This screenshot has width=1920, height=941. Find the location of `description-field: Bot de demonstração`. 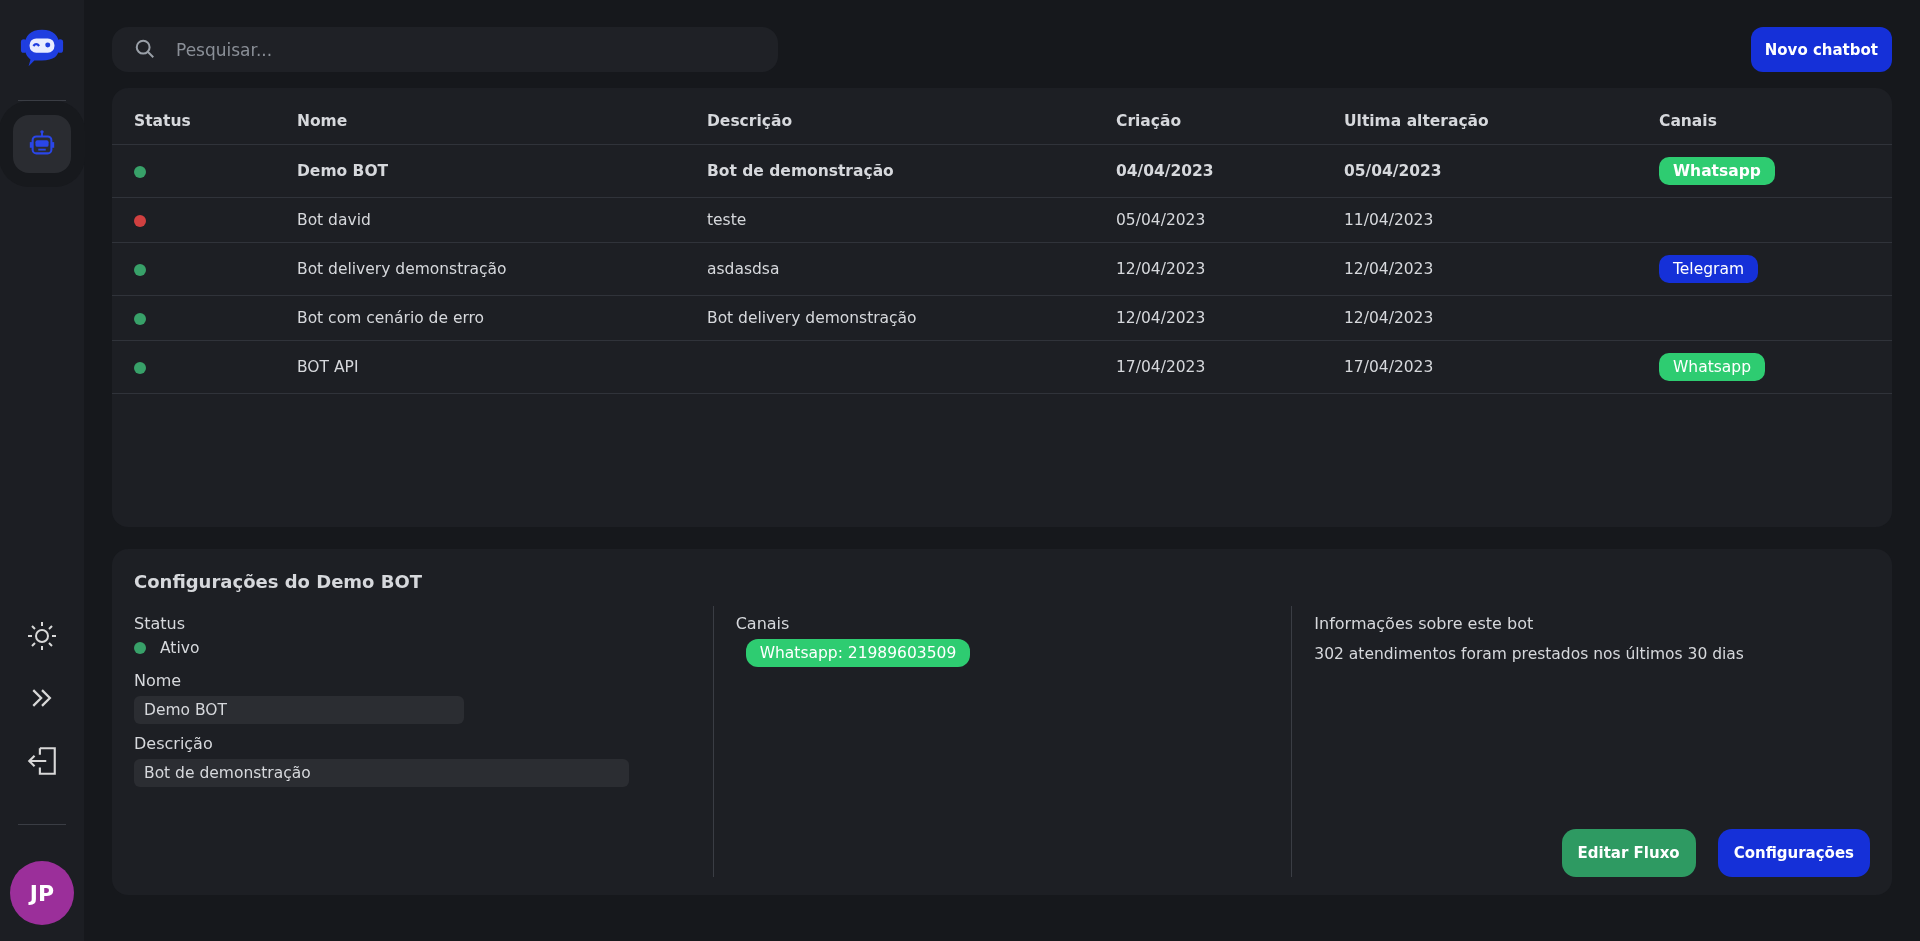

description-field: Bot de demonstração is located at coordinates (381, 773).